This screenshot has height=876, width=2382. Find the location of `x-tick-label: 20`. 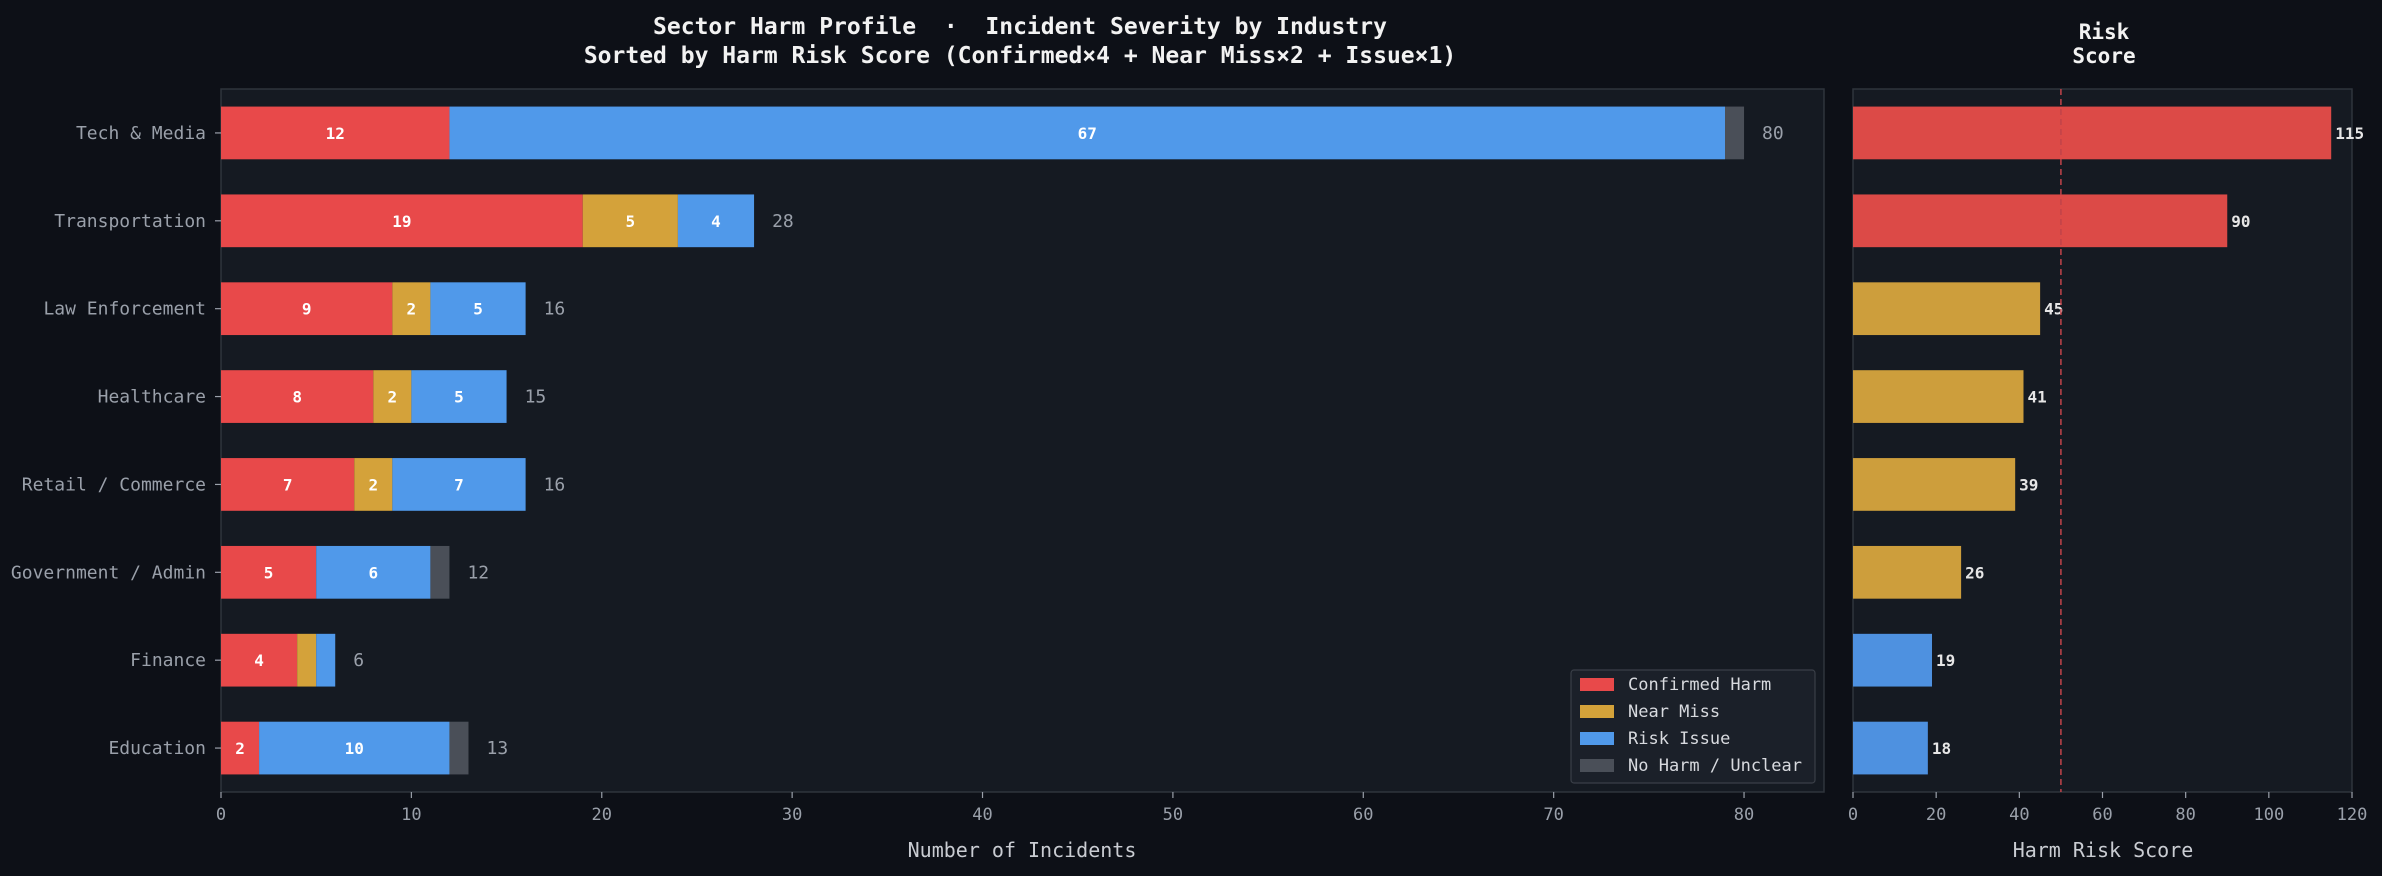

x-tick-label: 20 is located at coordinates (602, 815).